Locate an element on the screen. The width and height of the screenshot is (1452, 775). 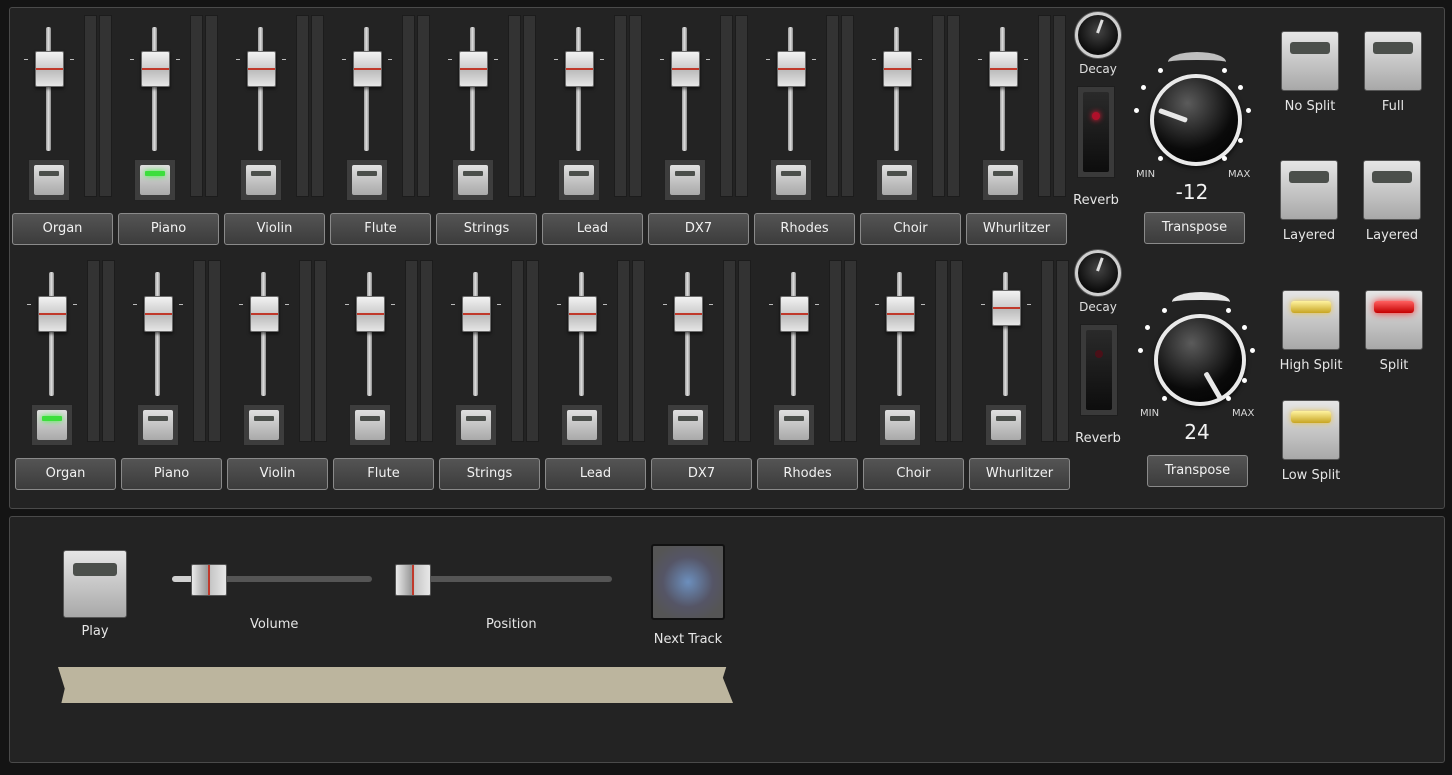
decay-knob-dial-bottom is located at coordinates (1098, 273).